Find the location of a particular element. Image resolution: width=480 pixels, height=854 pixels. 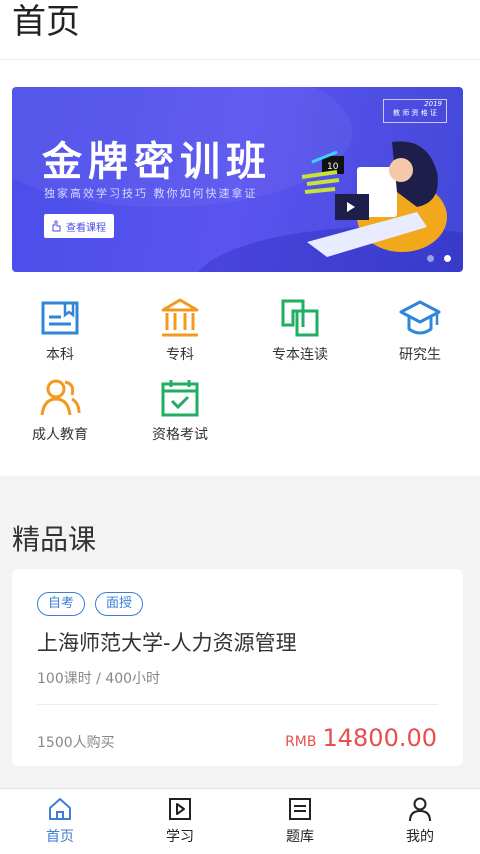

category-college: 专科 is located at coordinates (180, 337).